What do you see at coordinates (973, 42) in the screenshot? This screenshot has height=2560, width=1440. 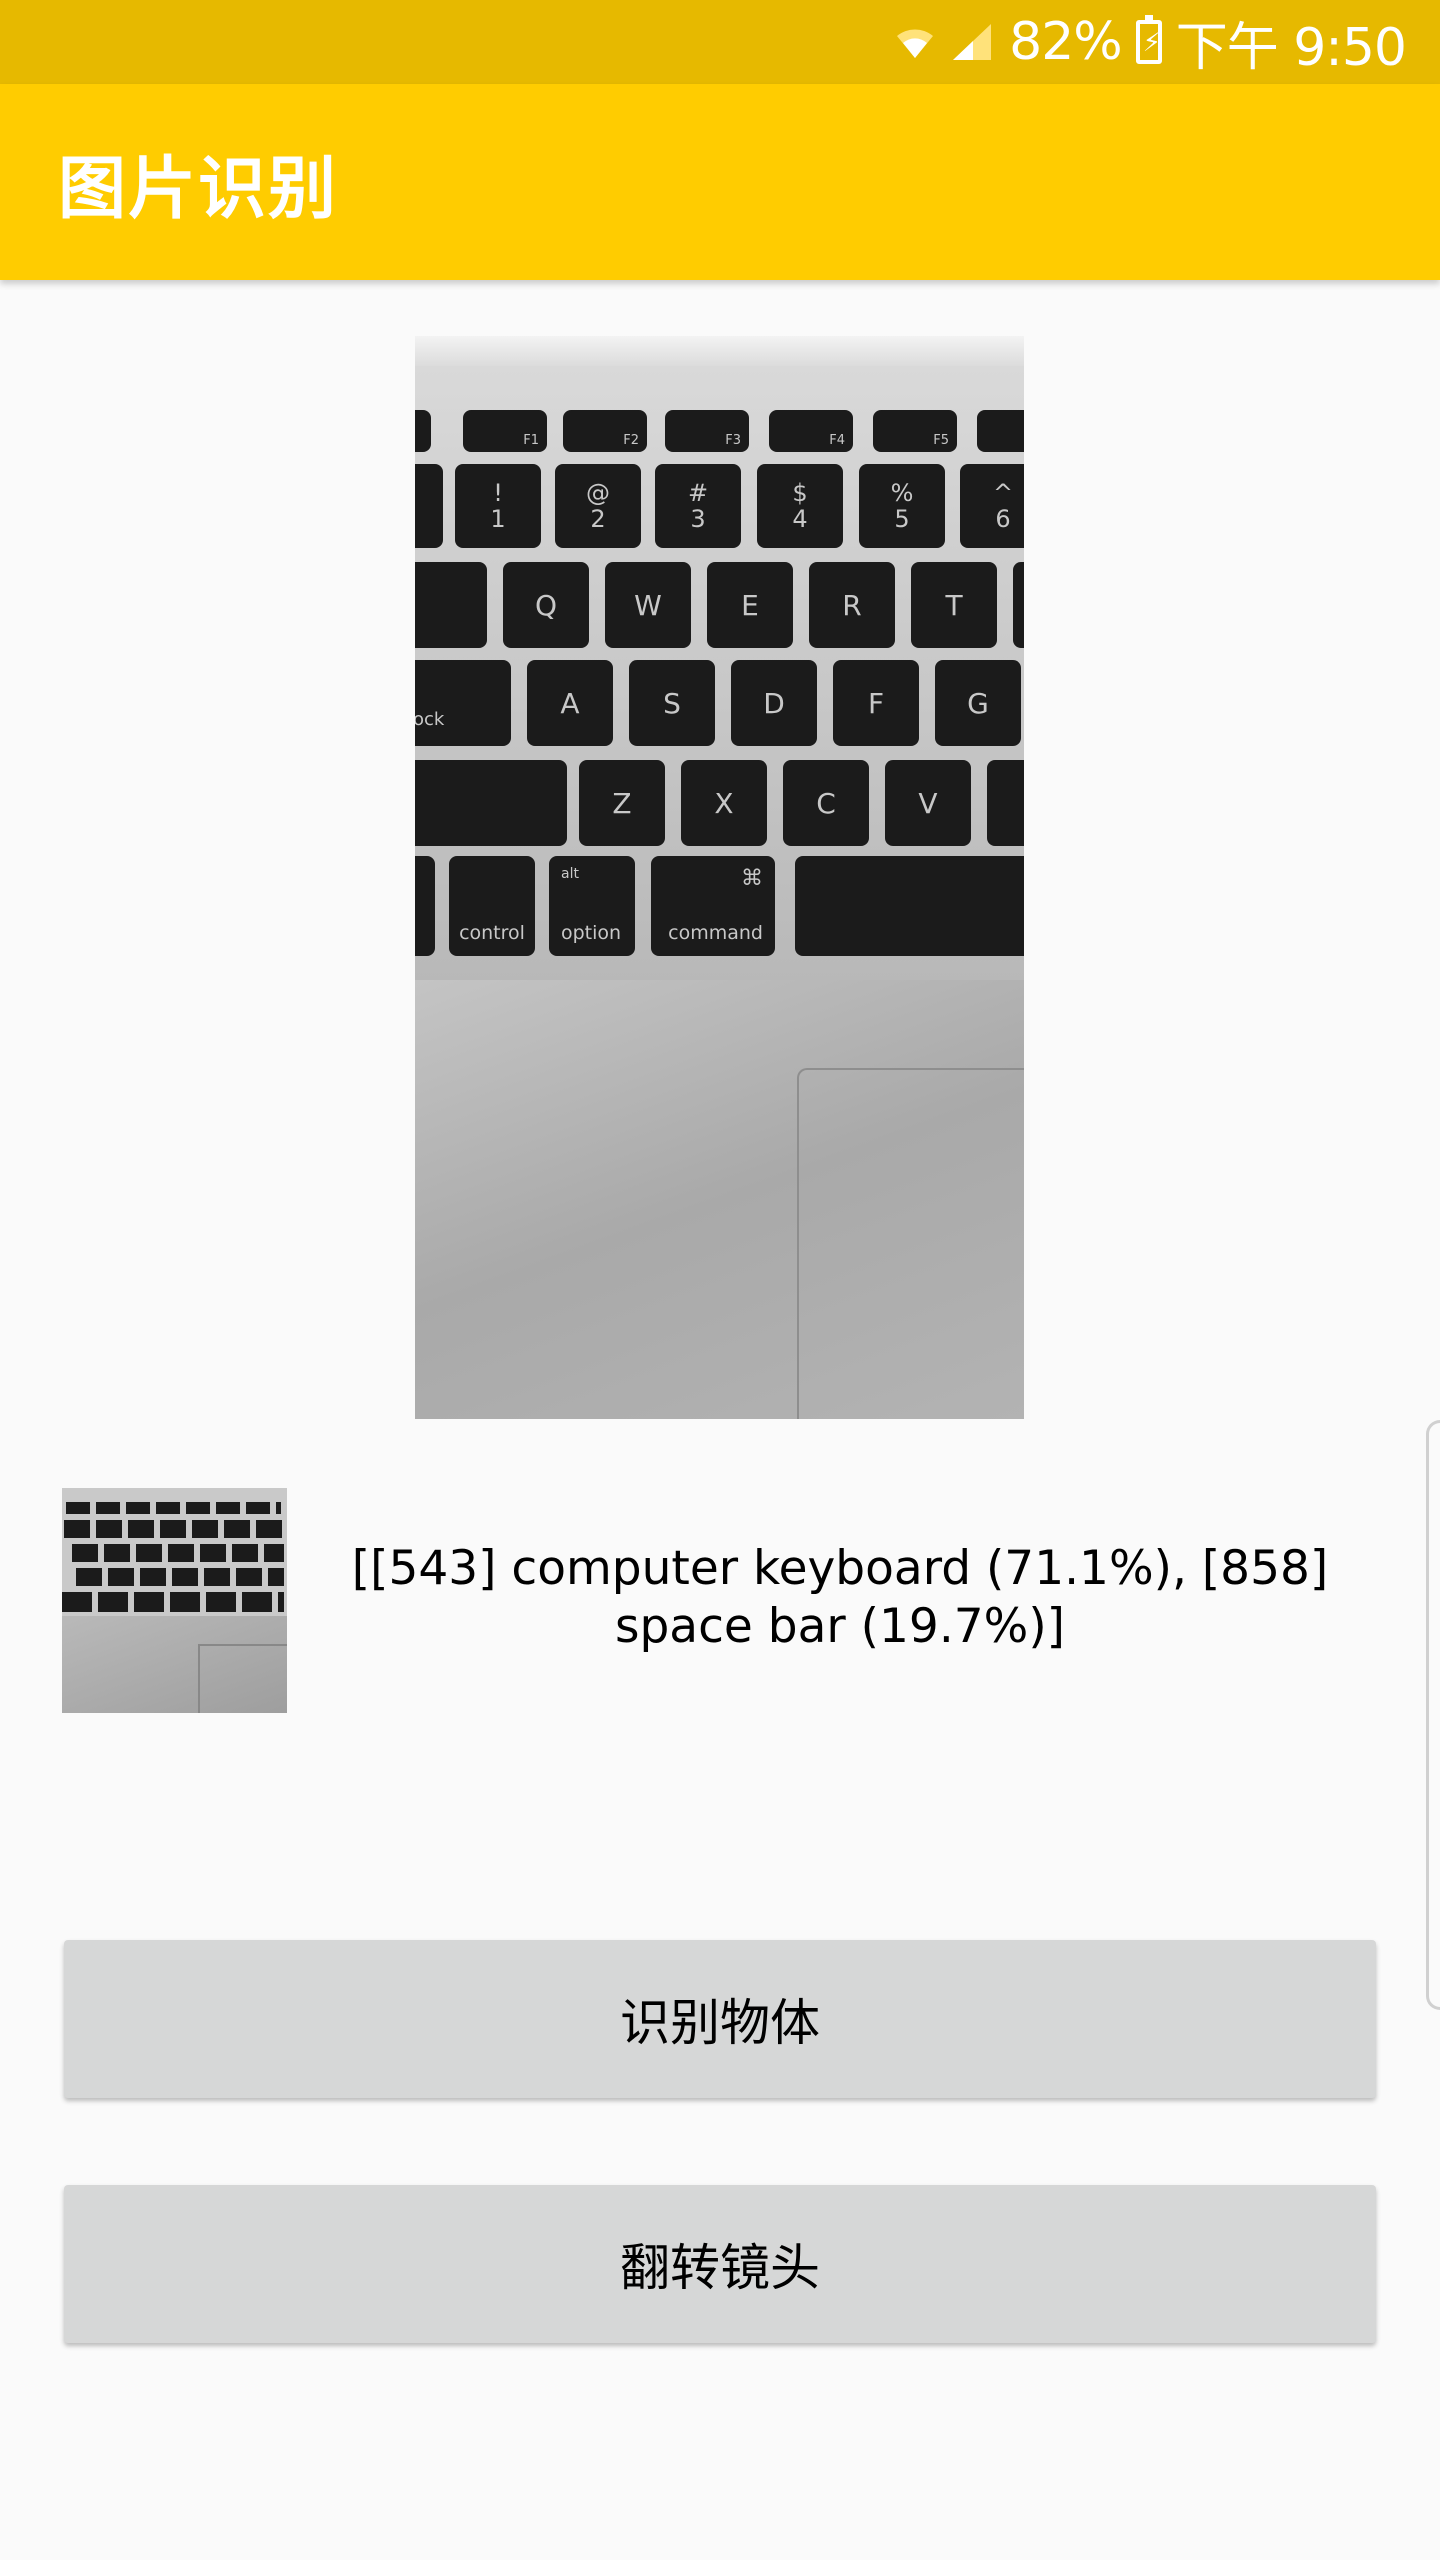 I see `signal-icon` at bounding box center [973, 42].